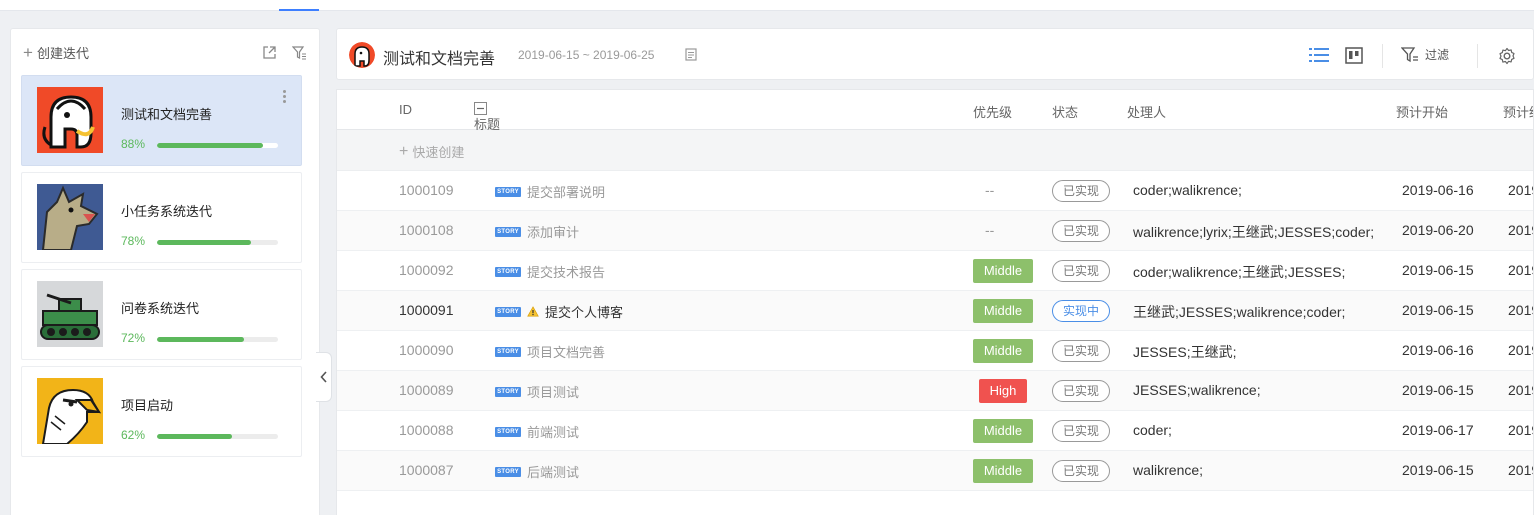 This screenshot has width=1534, height=515. Describe the element at coordinates (992, 111) in the screenshot. I see `column-header-priority: 优先级` at that location.